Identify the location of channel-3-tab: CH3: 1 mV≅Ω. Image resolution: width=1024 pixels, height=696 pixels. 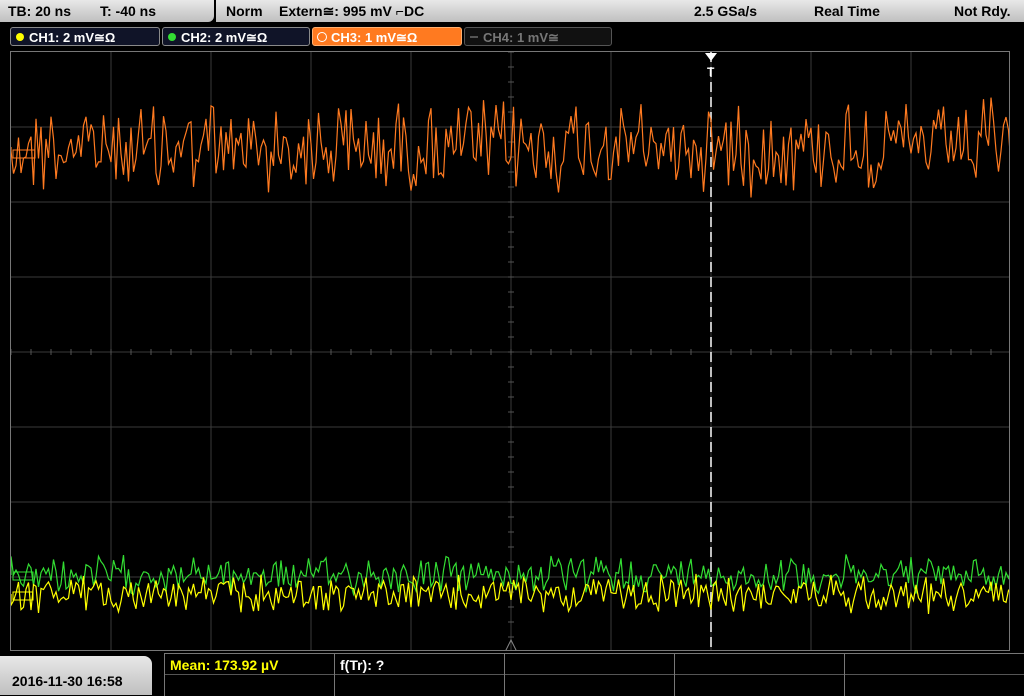
(387, 36).